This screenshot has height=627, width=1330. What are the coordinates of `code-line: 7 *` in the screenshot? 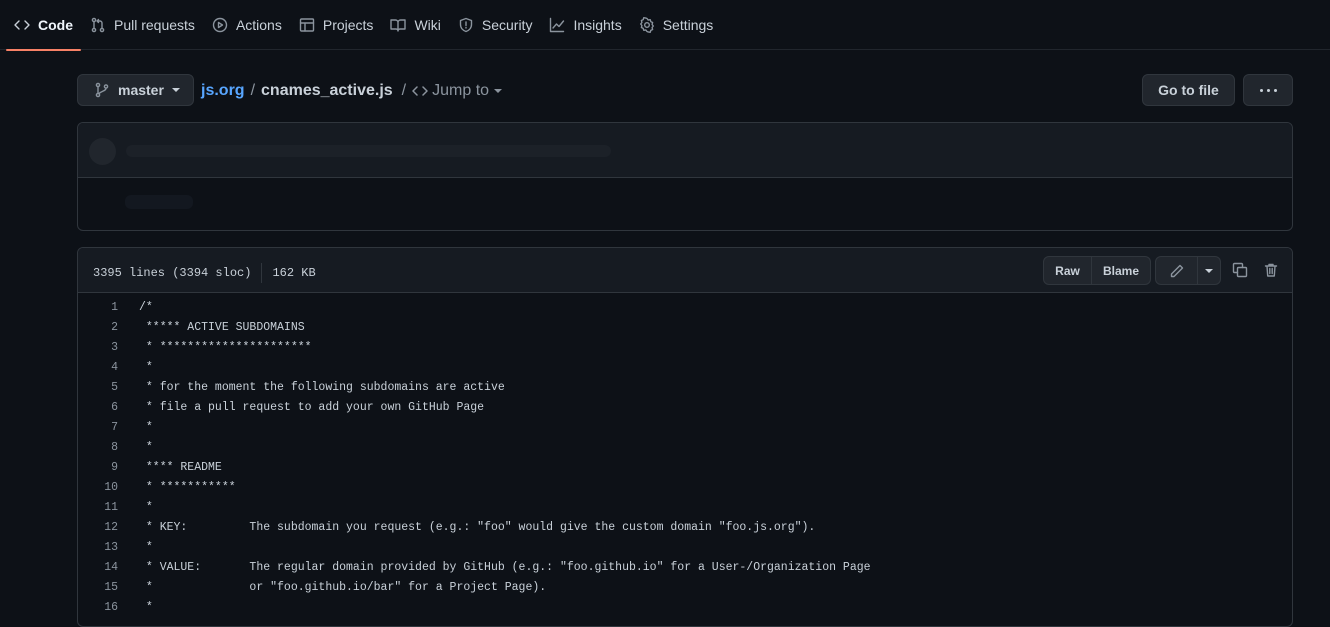 It's located at (685, 427).